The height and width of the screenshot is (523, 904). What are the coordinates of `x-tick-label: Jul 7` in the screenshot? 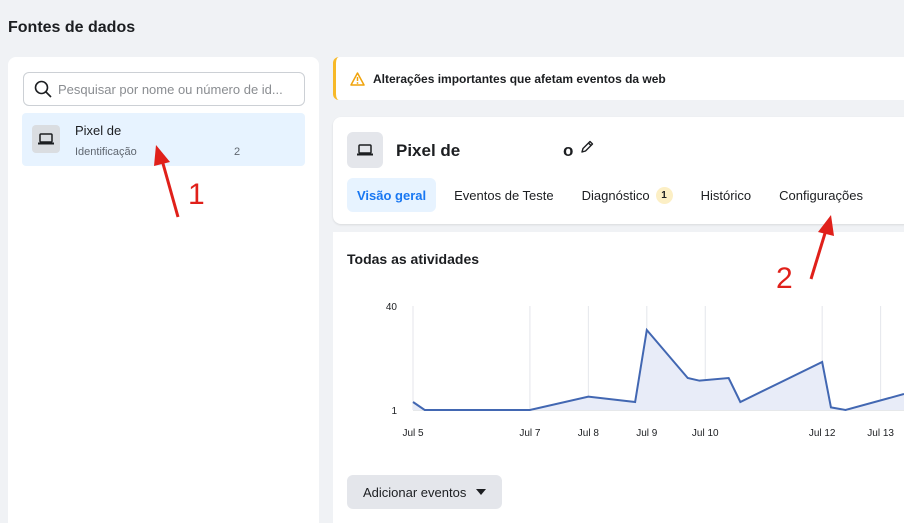 It's located at (530, 433).